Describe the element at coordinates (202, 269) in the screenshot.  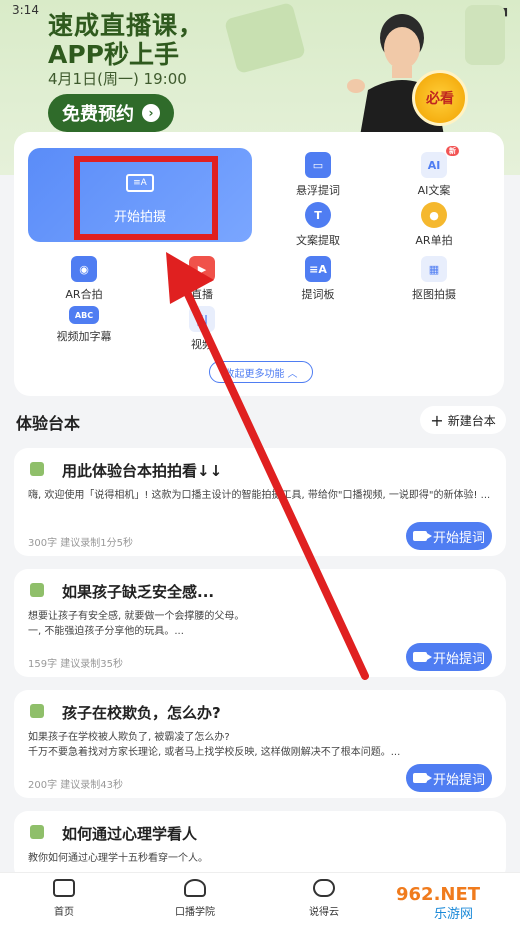
I see `live-icon: ▶` at that location.